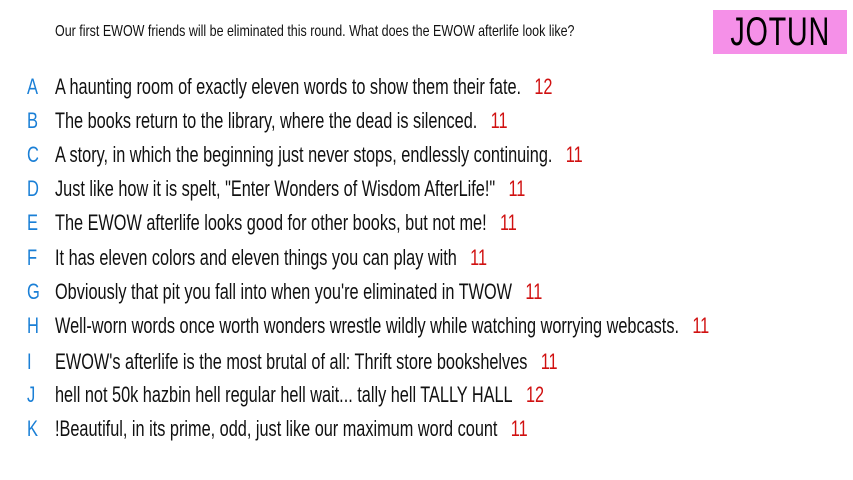 This screenshot has height=480, width=853. Describe the element at coordinates (33, 428) in the screenshot. I see `response-letter: K` at that location.